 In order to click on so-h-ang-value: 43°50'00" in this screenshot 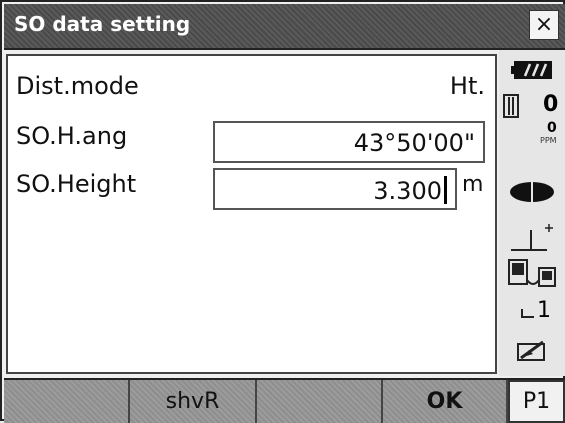, I will do `click(414, 143)`.